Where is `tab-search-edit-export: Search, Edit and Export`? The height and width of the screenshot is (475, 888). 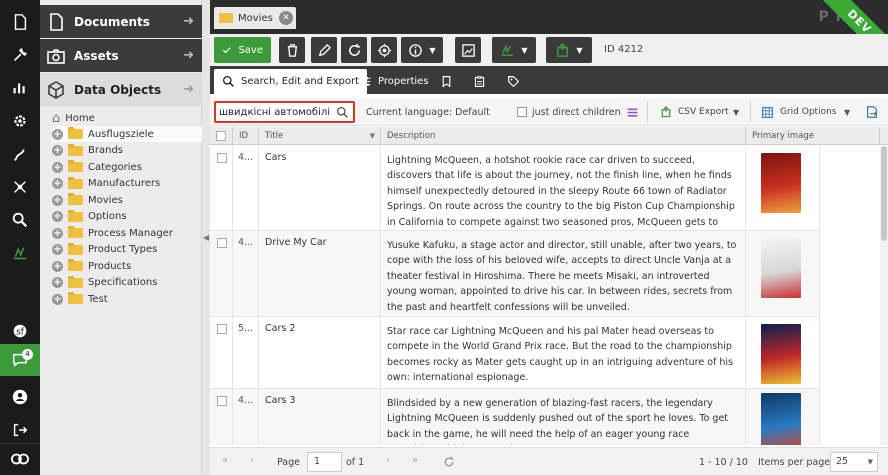 tab-search-edit-export: Search, Edit and Export is located at coordinates (290, 81).